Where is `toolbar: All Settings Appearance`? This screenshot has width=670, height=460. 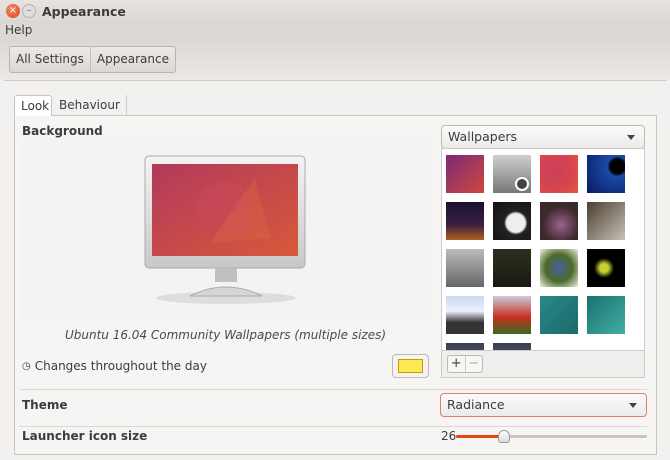 toolbar: All Settings Appearance is located at coordinates (335, 60).